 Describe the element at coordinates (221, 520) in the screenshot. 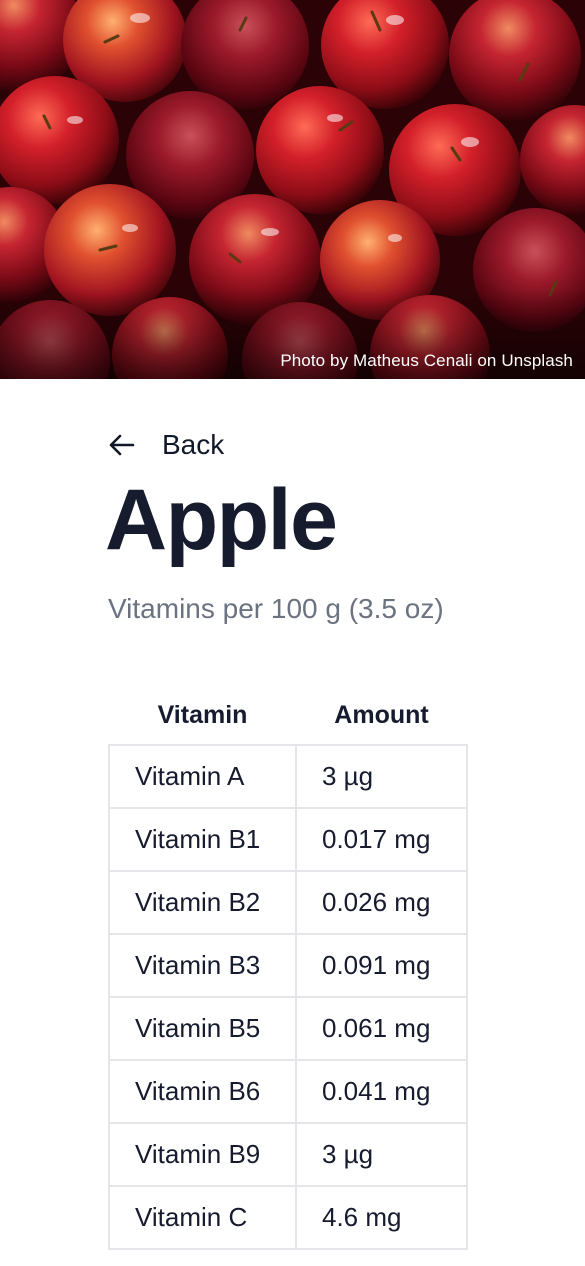

I see `page-title: Apple` at that location.